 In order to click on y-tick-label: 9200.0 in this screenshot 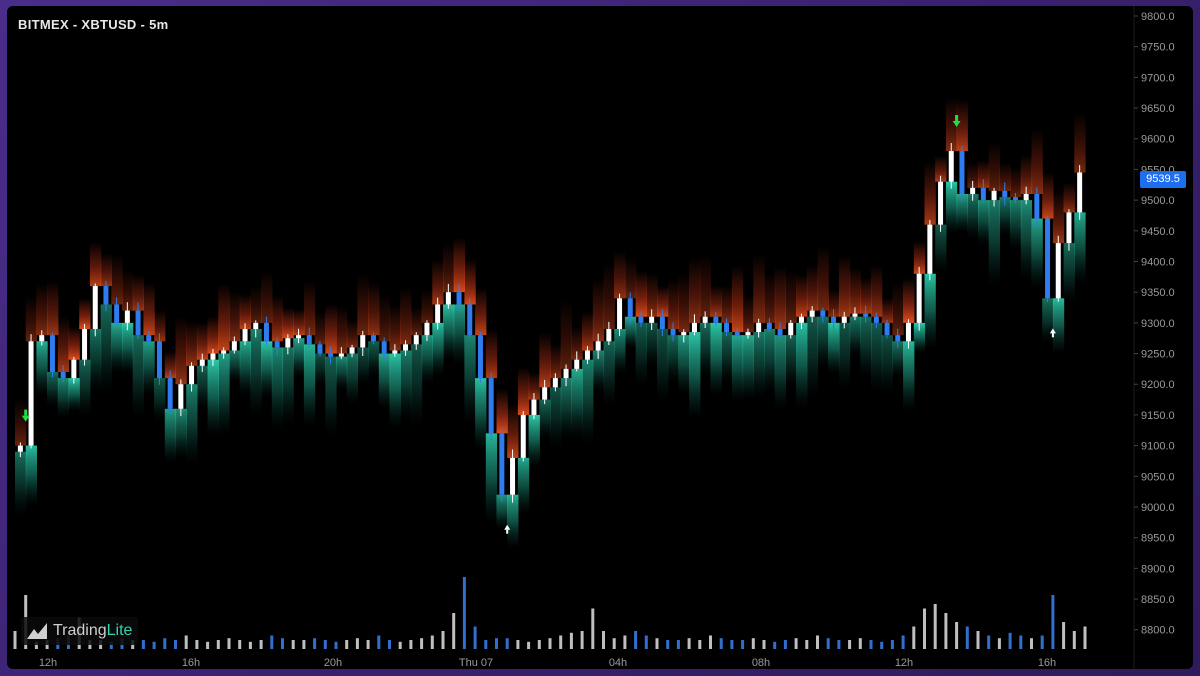, I will do `click(1158, 385)`.